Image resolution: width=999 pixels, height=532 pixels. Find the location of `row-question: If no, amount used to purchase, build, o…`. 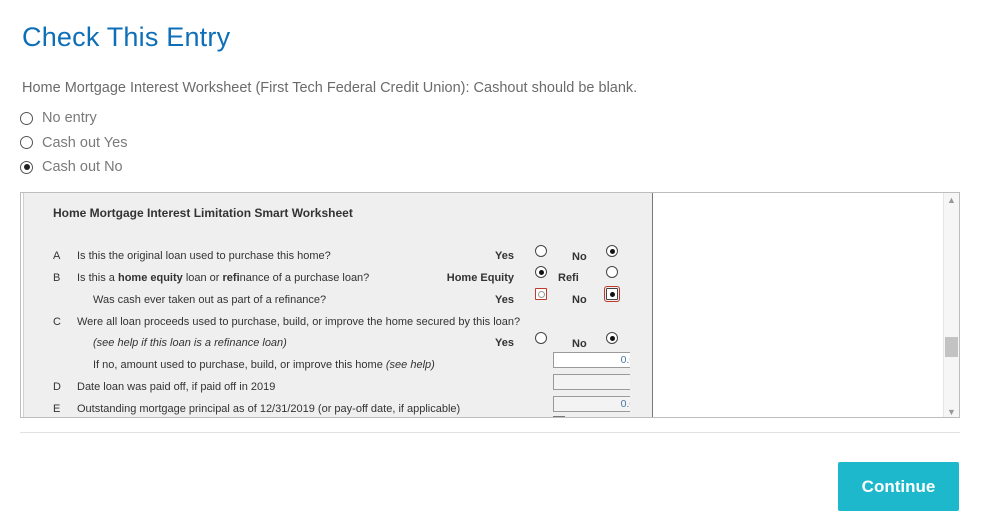

row-question: If no, amount used to purchase, build, o… is located at coordinates (264, 365).